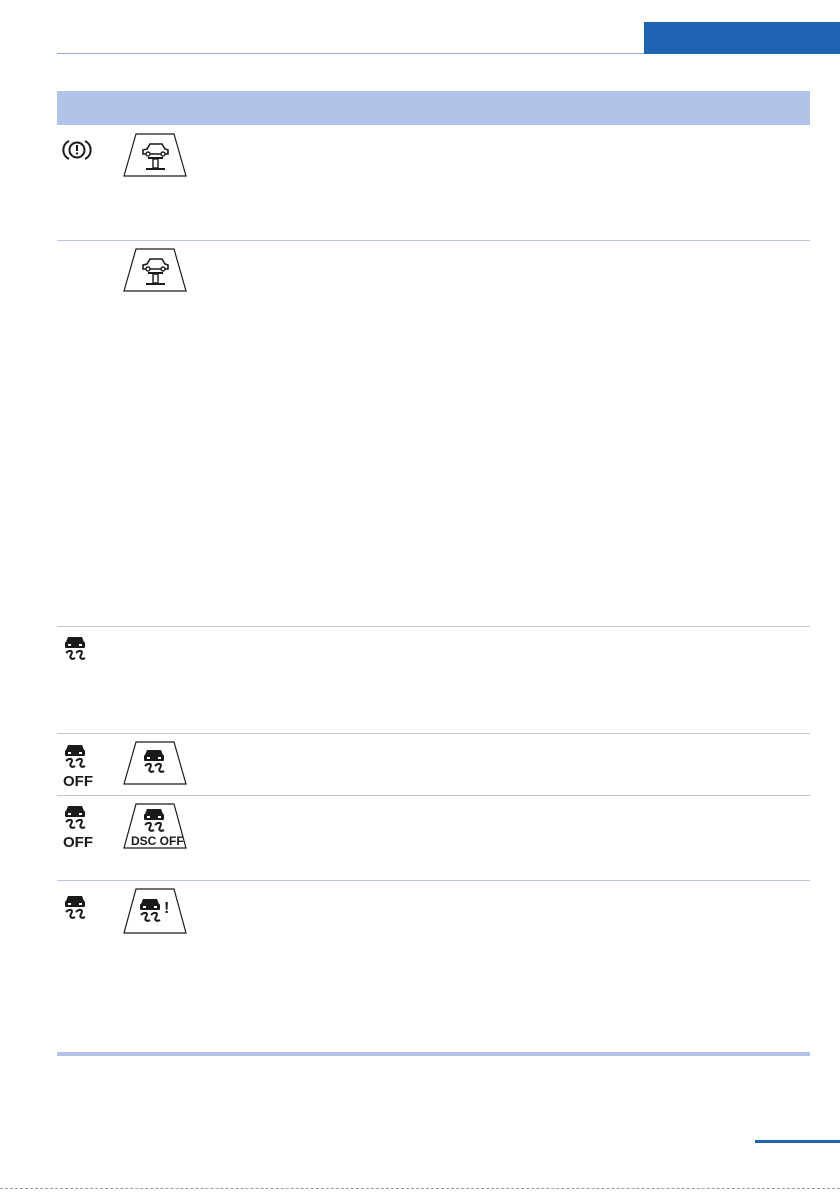 The width and height of the screenshot is (840, 1192). I want to click on dsc-display-icon, so click(155, 763).